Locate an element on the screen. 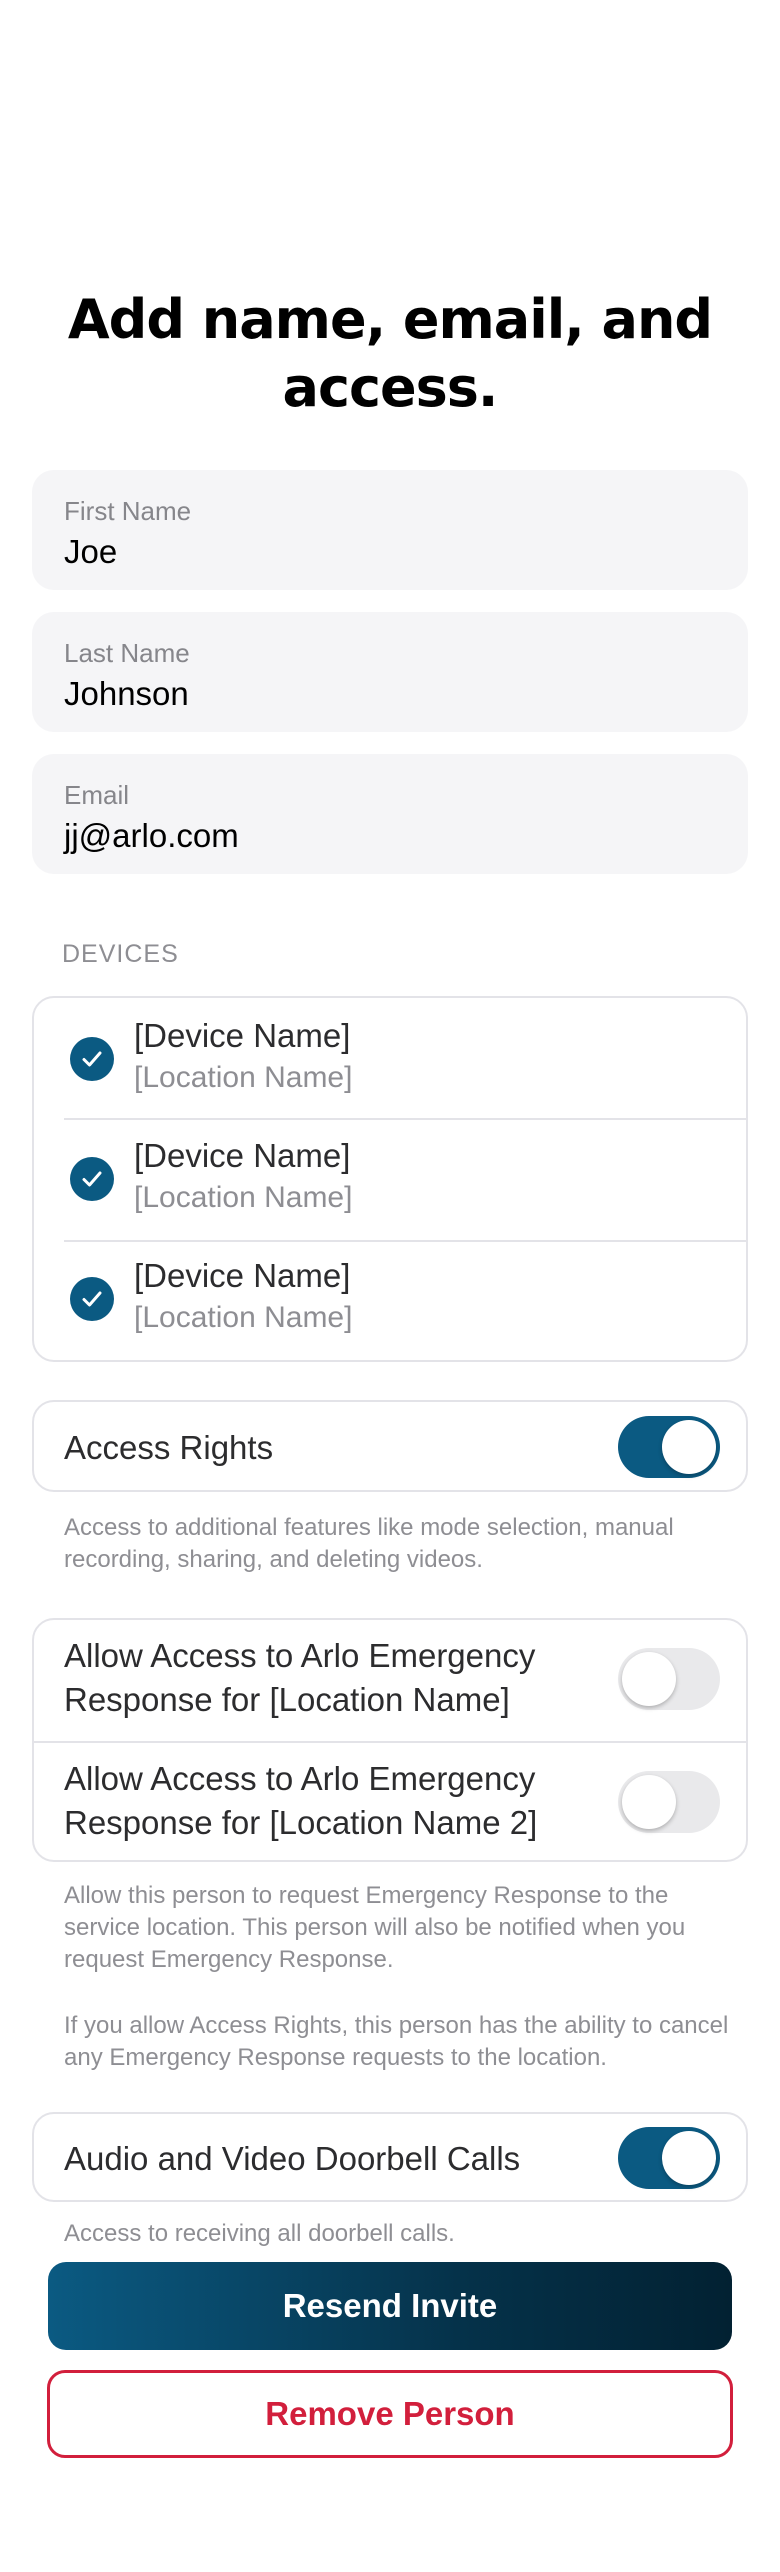  access-rights-label: Access Rights is located at coordinates (169, 1447).